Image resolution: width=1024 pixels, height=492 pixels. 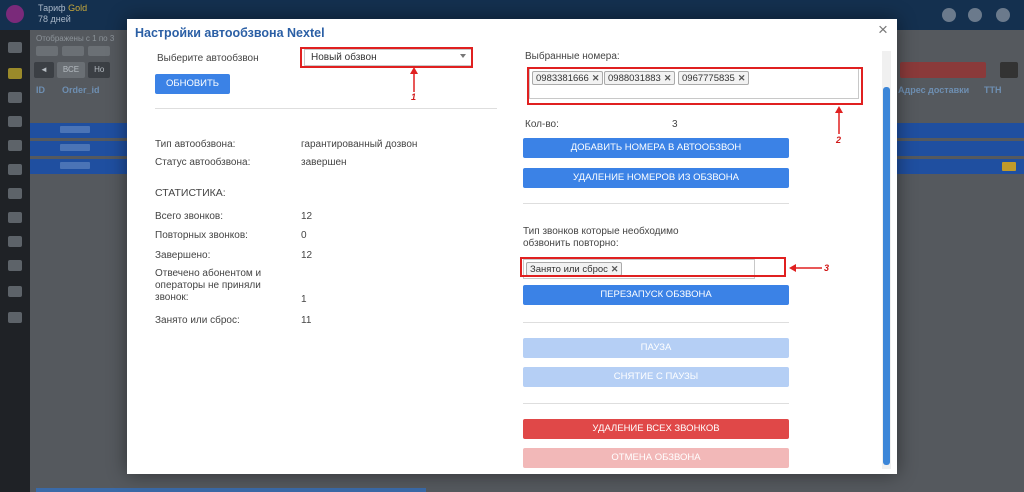 I want to click on cancel-autodial-button: ОТМЕНА ОБЗВОНА, so click(x=656, y=458).